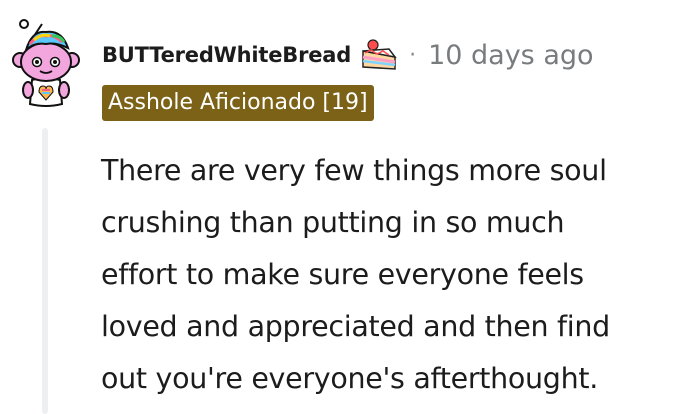 This screenshot has height=414, width=700. I want to click on snoo-avatar-icon, so click(46, 63).